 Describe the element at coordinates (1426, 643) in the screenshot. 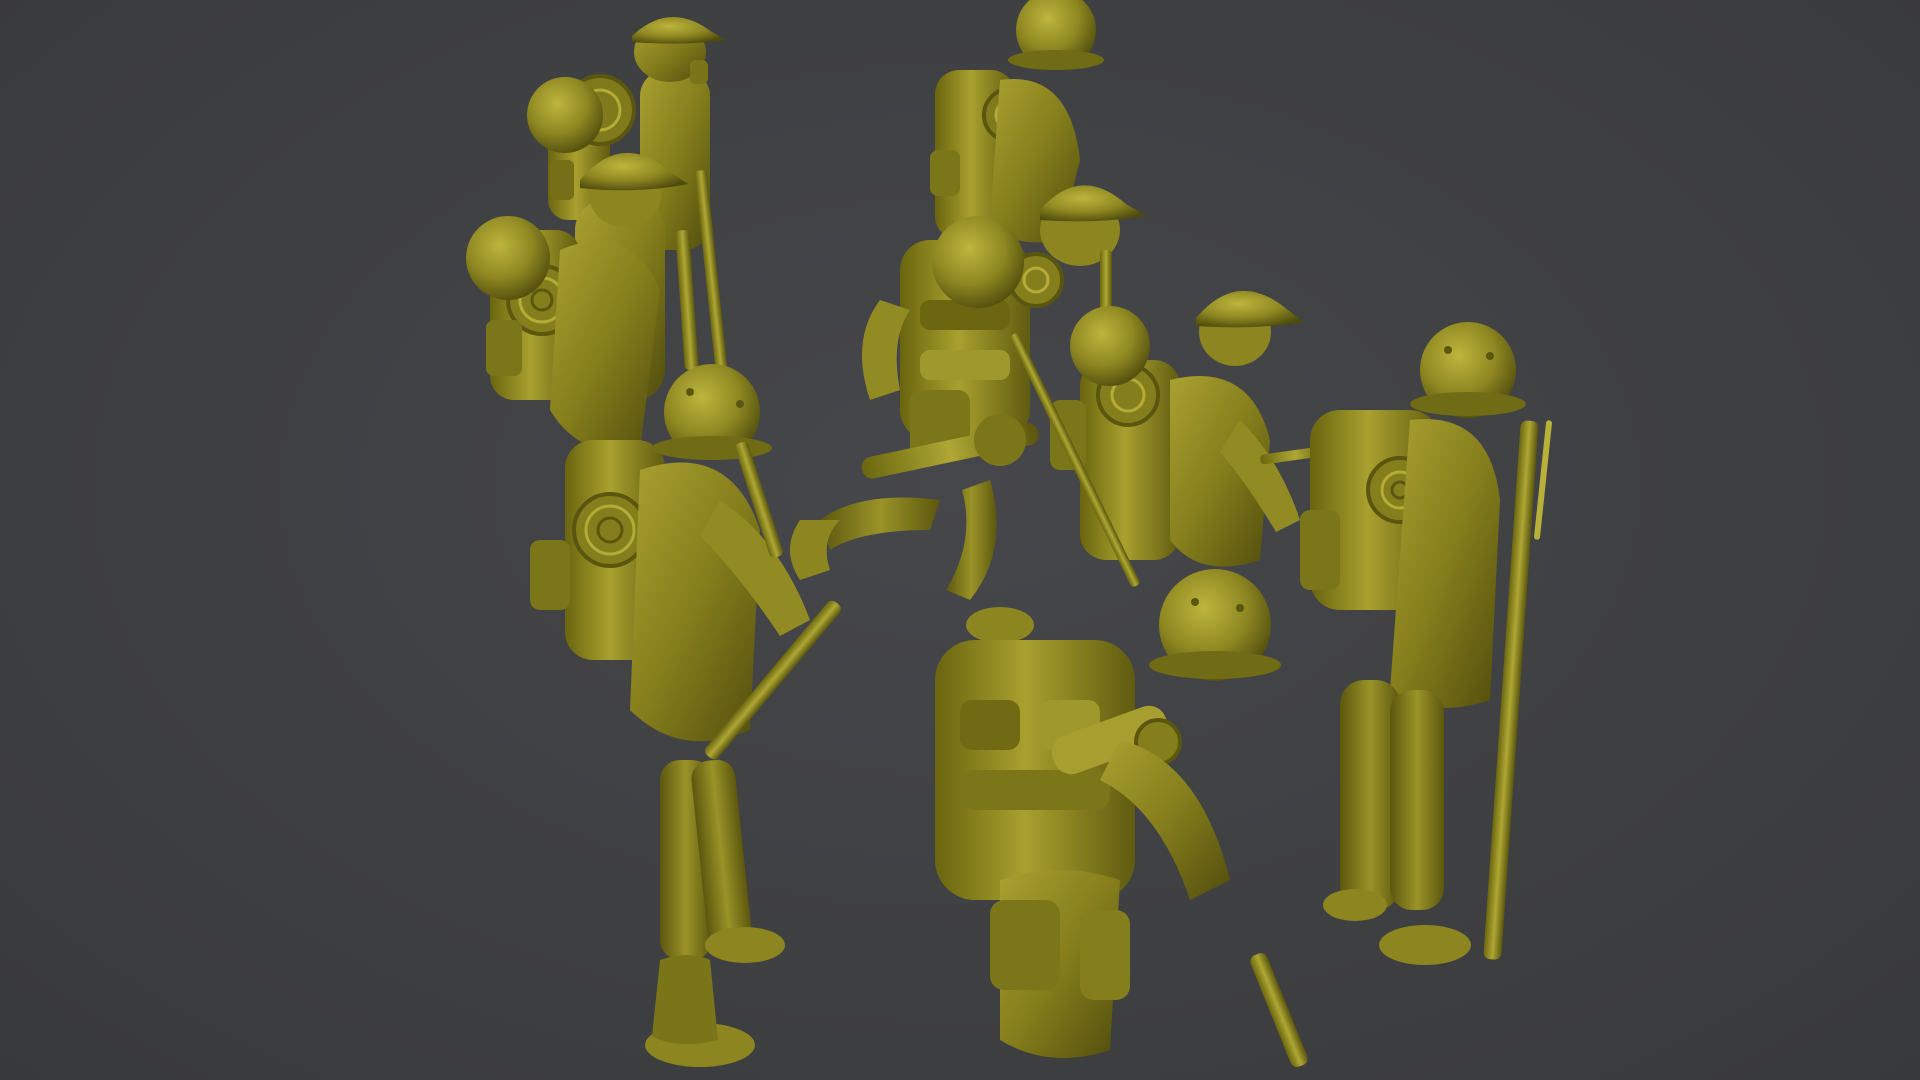

I see `soldier-figure-helmet-right` at that location.